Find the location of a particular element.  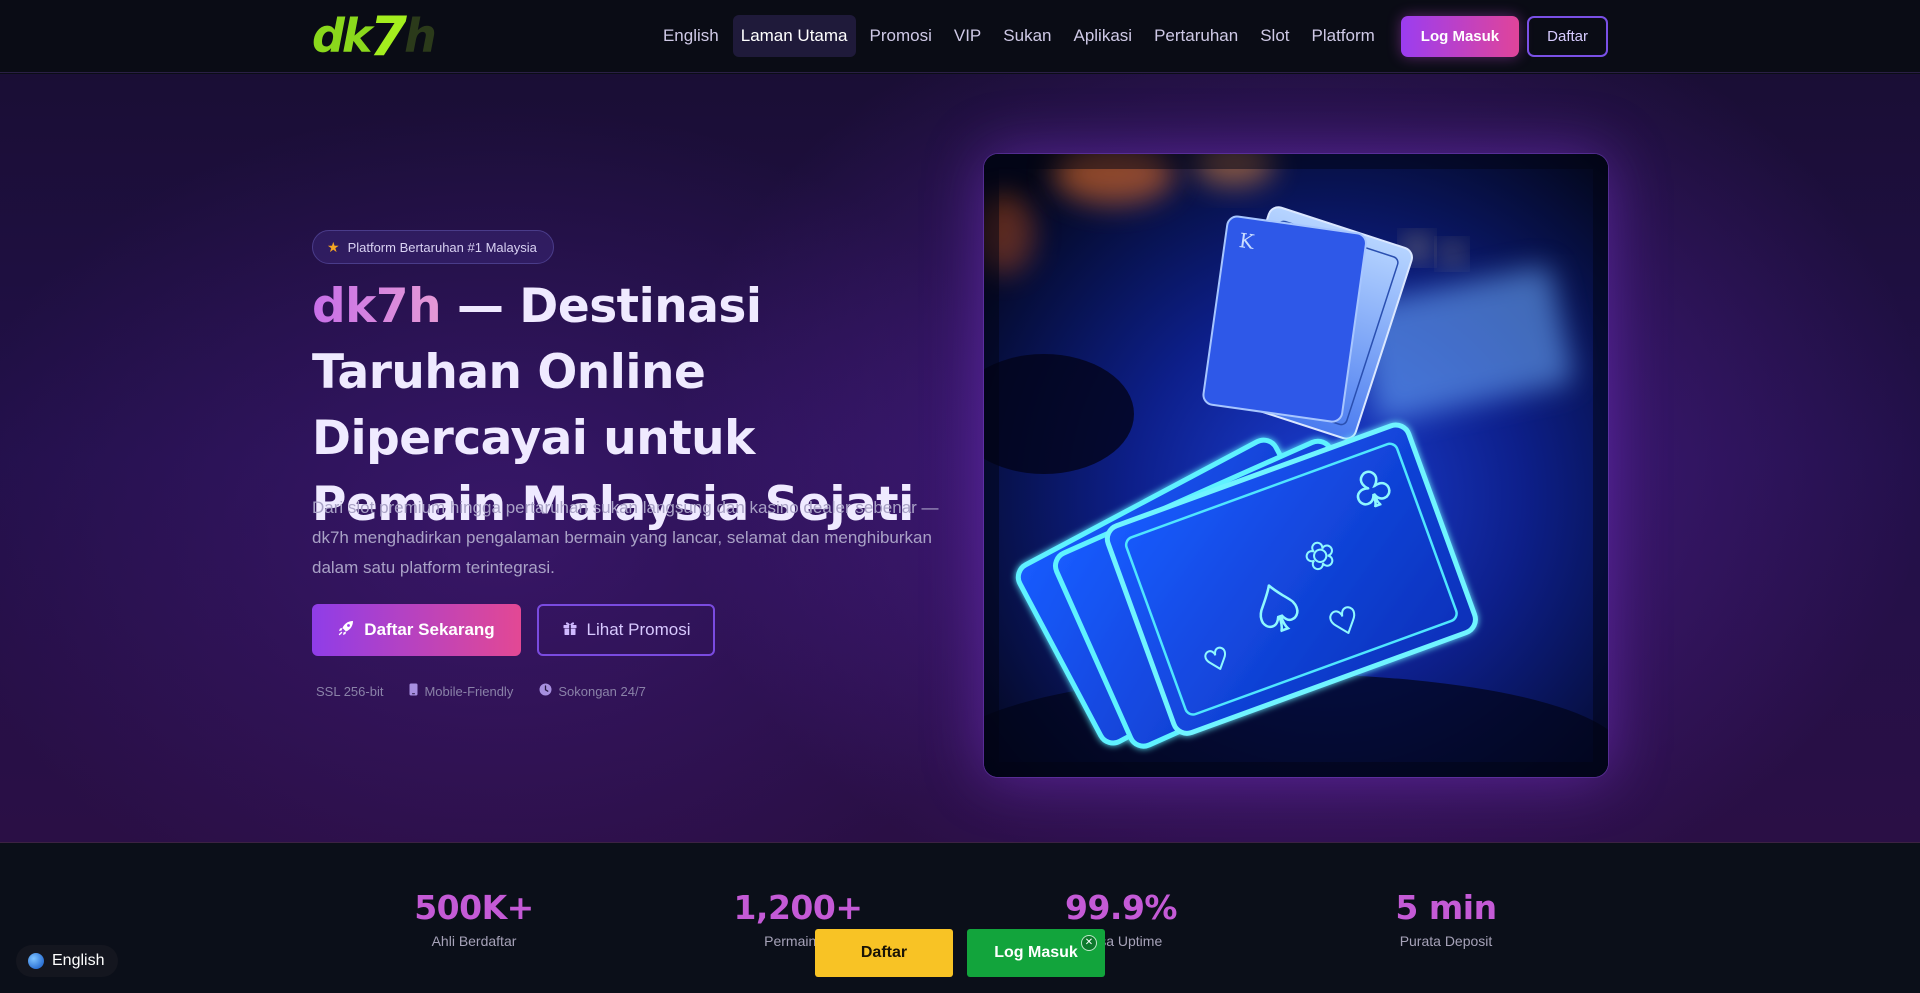

trust-item-support: Sokongan 24/7 is located at coordinates (592, 691).